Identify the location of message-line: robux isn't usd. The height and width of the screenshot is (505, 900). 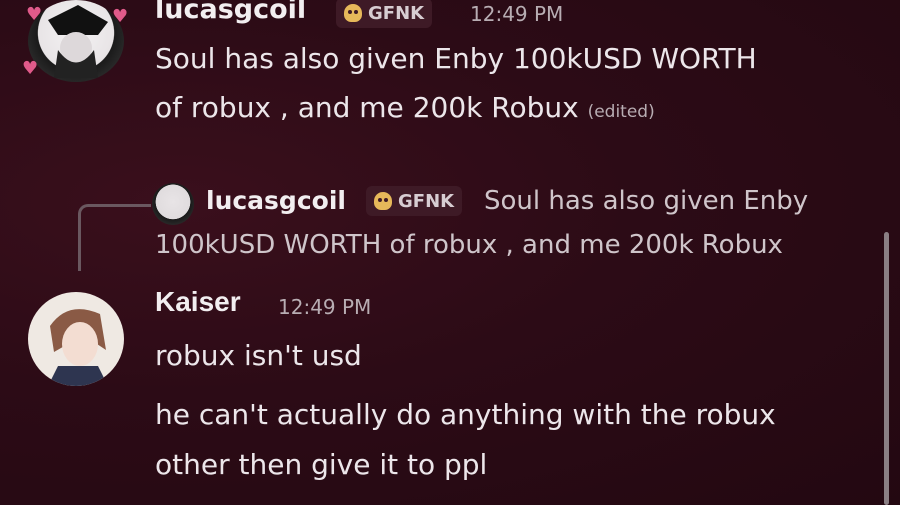
(258, 355).